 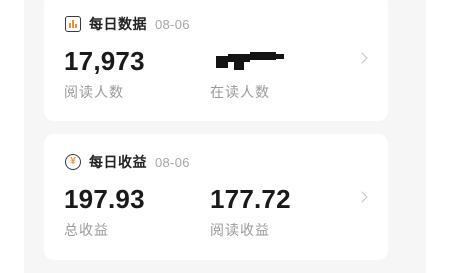 I want to click on daily-income-title: 每日收益, so click(x=118, y=162).